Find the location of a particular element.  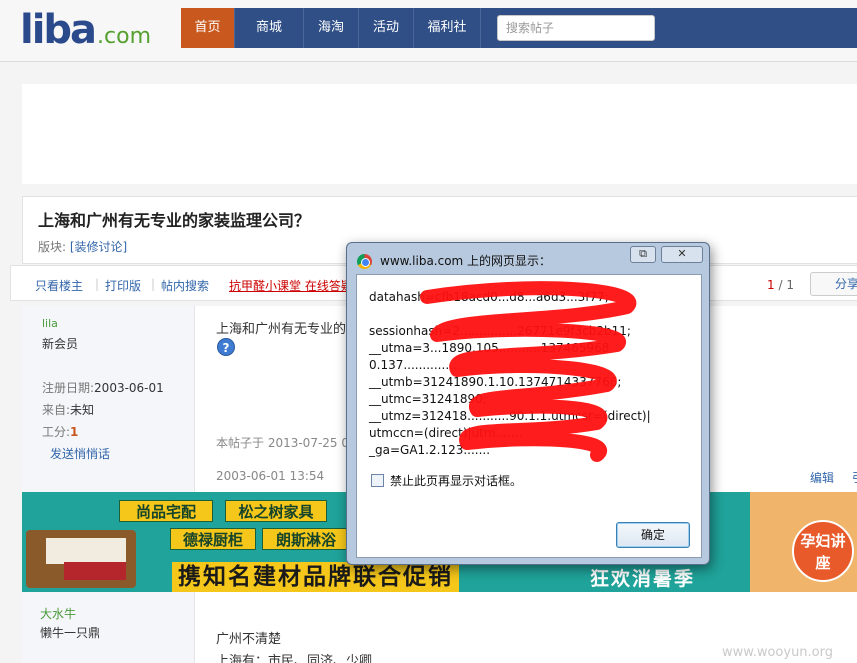

page-current: 1 is located at coordinates (771, 285).